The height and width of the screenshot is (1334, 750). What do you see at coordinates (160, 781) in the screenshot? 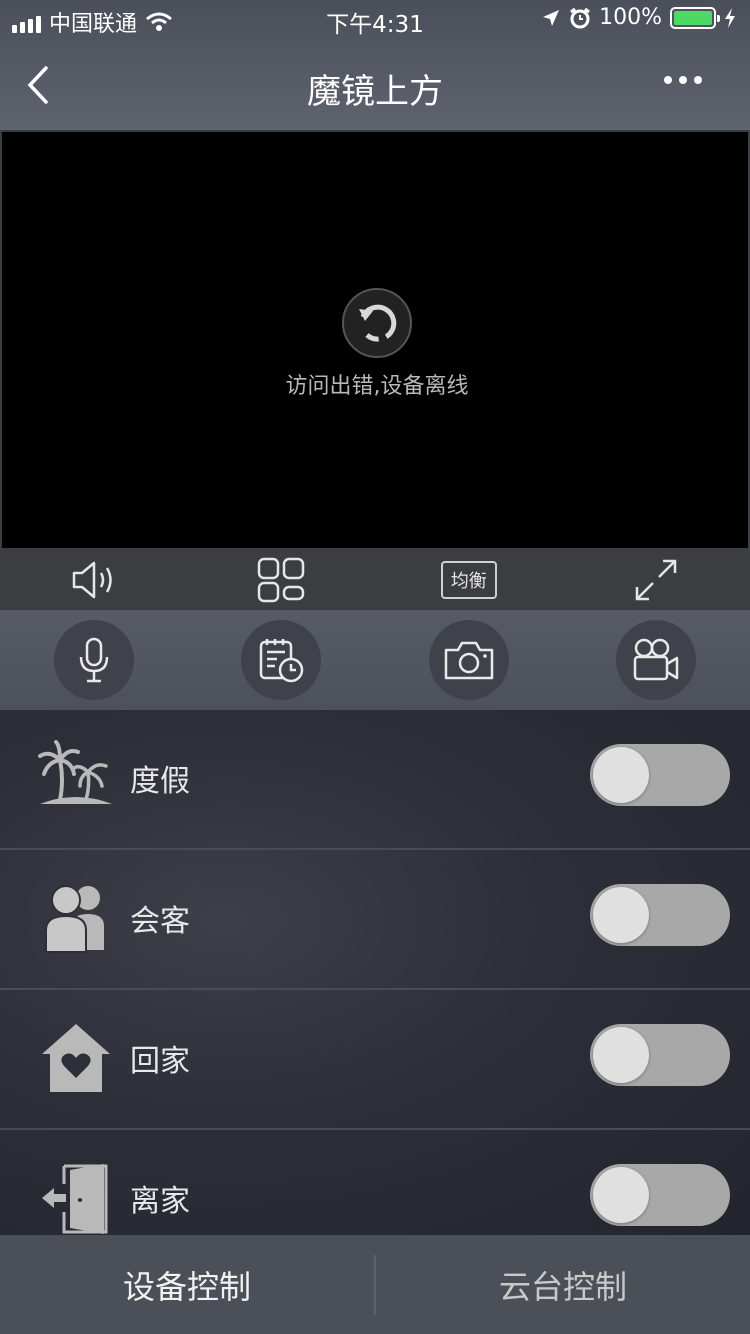
I see `mode-label: 度假` at bounding box center [160, 781].